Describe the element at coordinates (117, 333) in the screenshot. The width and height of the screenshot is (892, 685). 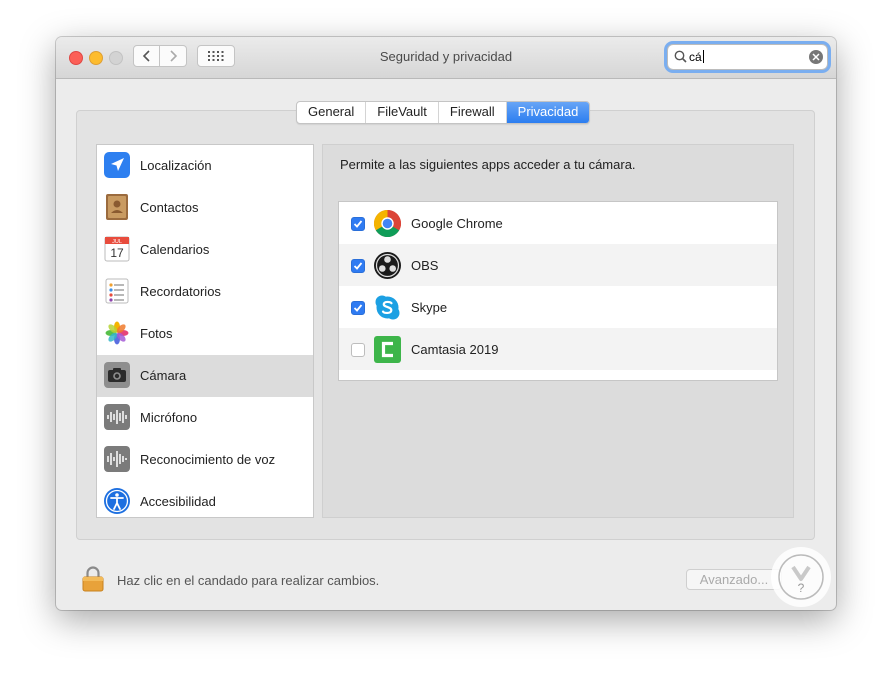
I see `photos-icon` at that location.